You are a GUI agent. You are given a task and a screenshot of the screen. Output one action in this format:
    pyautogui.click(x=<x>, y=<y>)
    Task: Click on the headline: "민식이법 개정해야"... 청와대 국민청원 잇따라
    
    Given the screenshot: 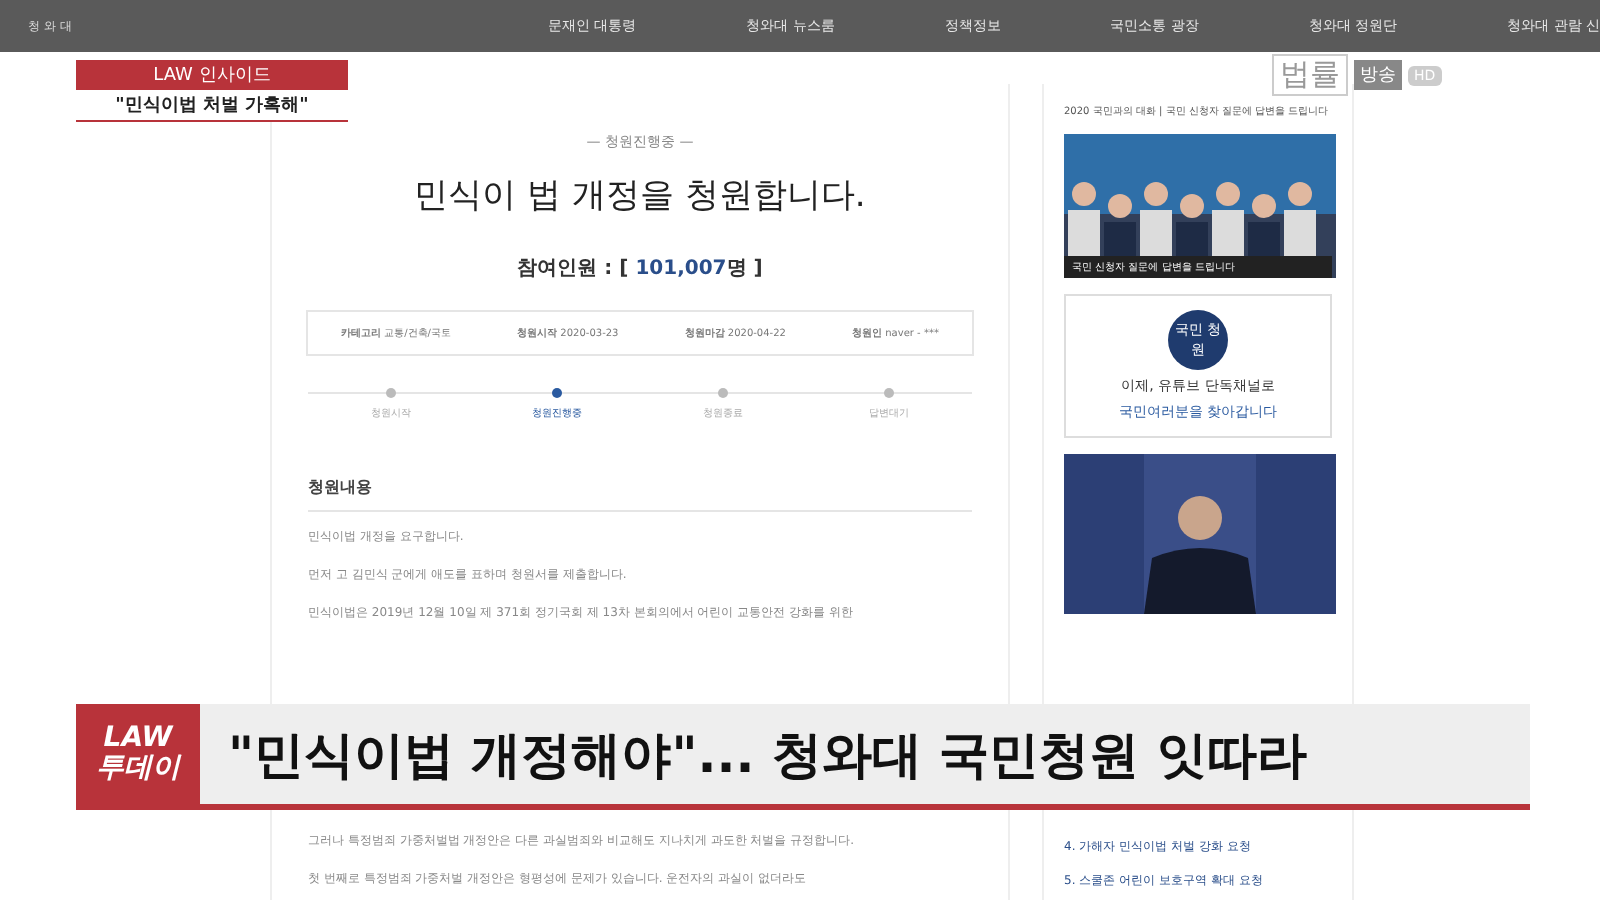 What is the action you would take?
    pyautogui.click(x=767, y=755)
    